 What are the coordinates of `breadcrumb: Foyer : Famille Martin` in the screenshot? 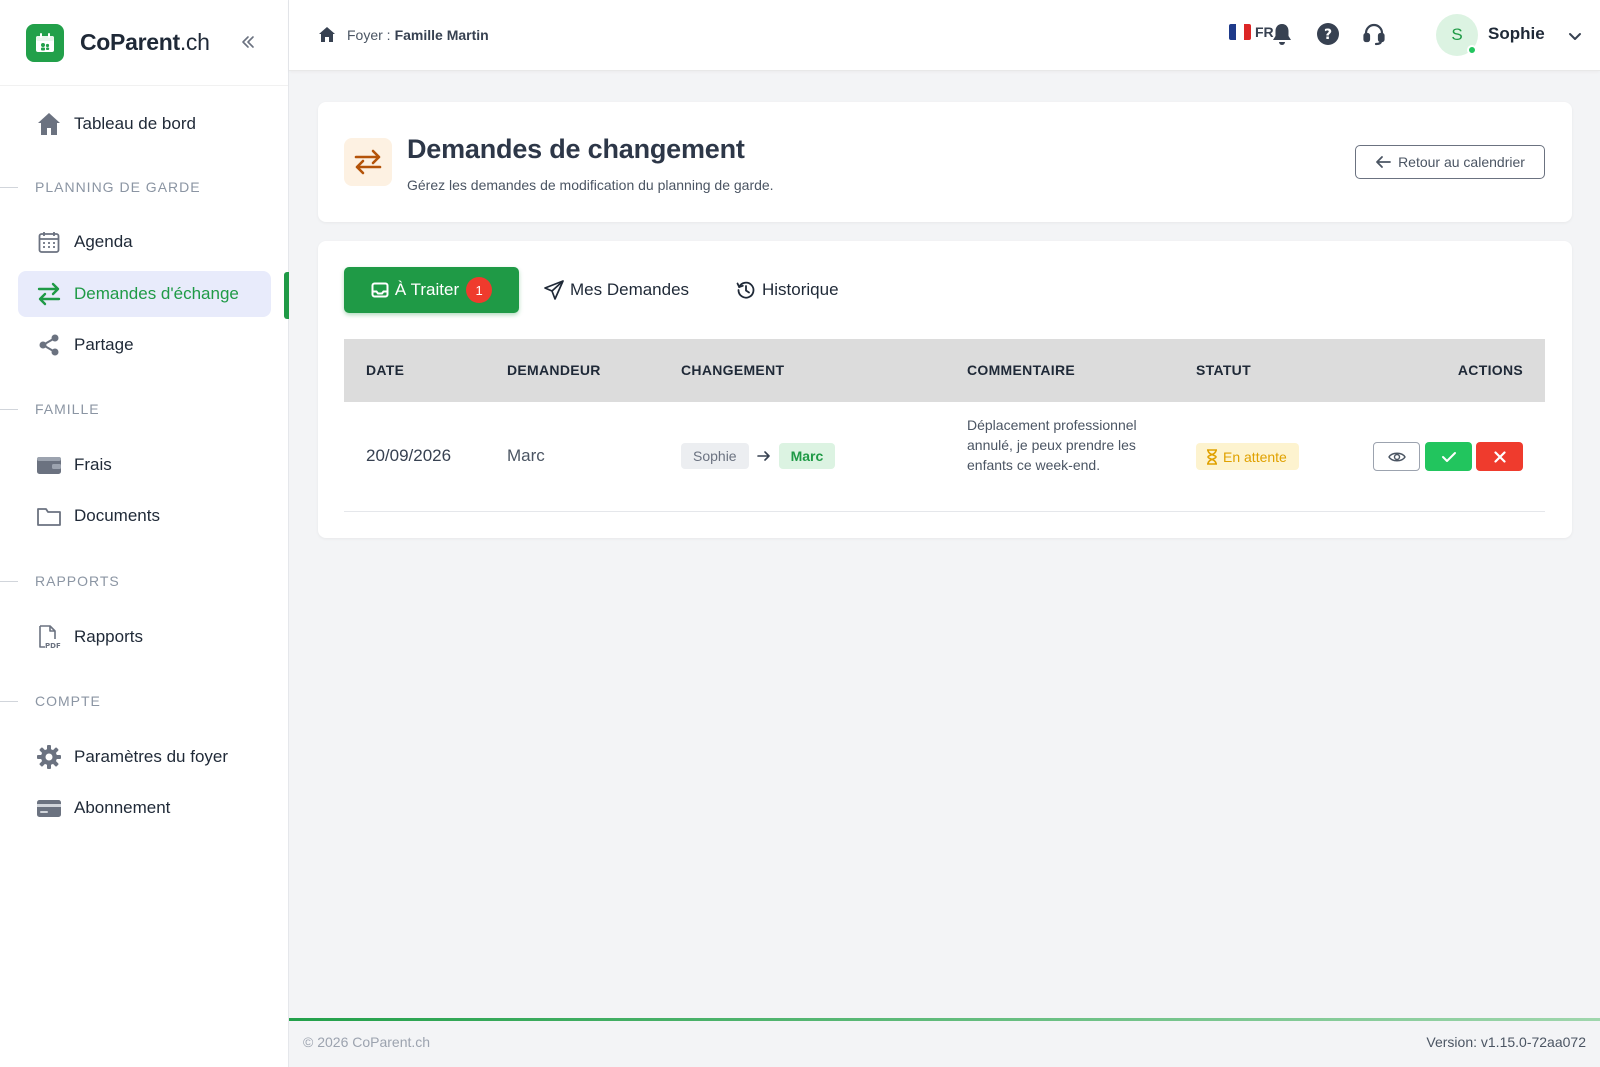 It's located at (403, 35).